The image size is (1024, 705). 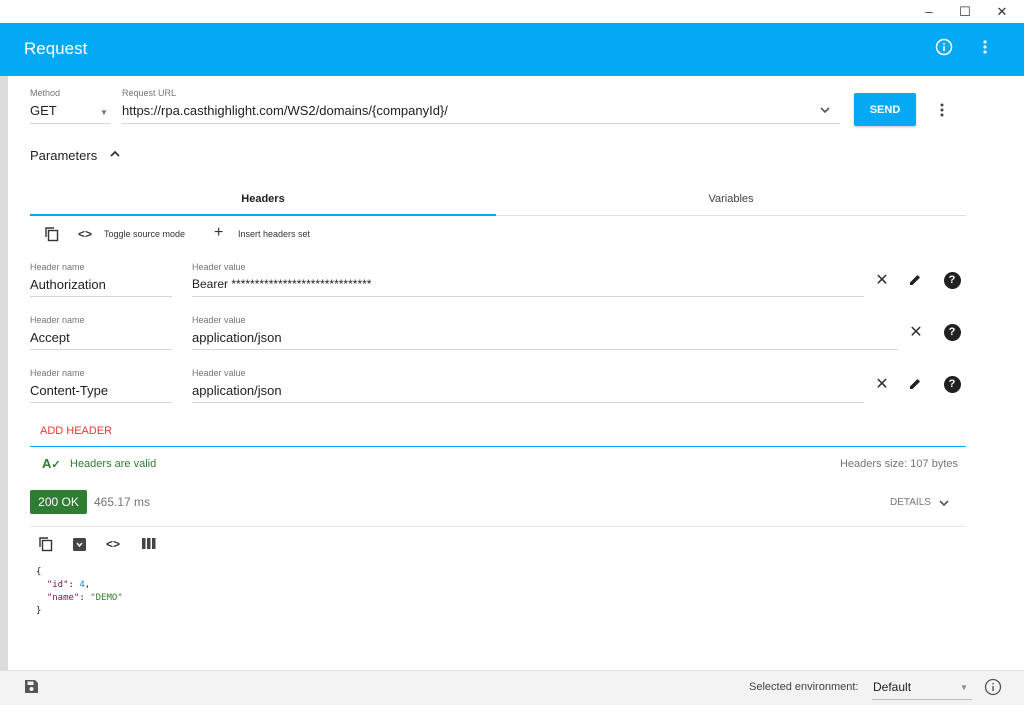 I want to click on details-label: DETAILS, so click(x=910, y=502).